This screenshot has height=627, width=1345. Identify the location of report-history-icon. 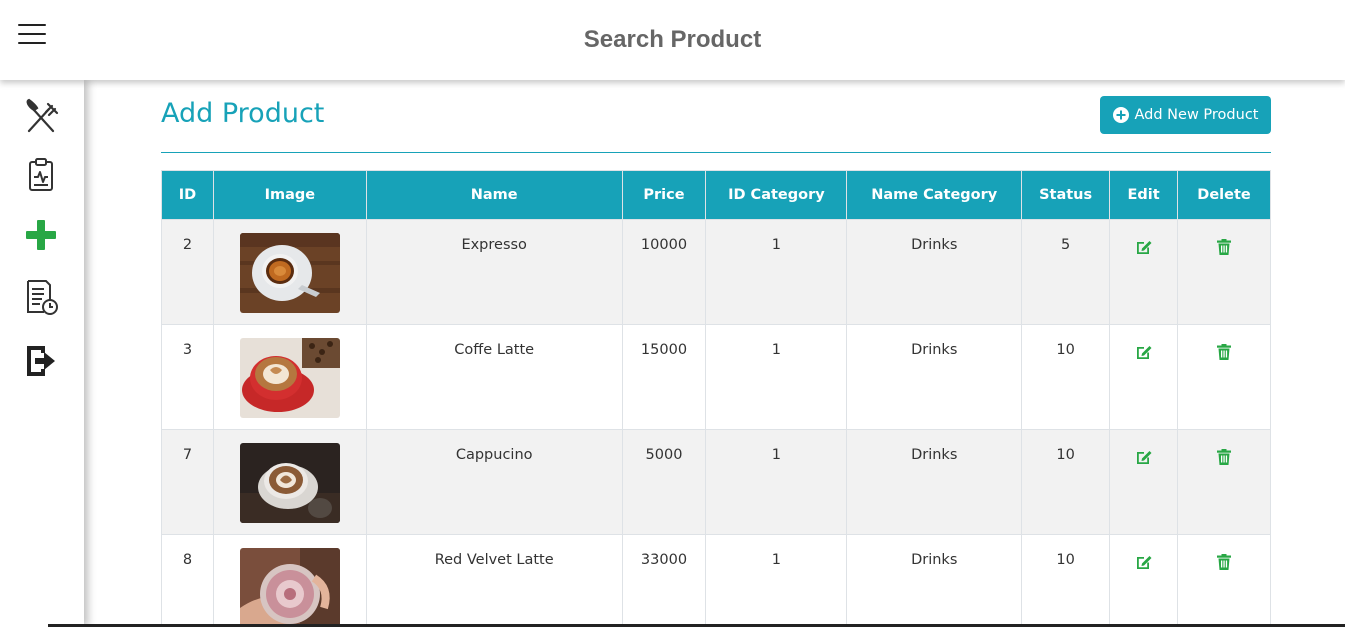
(41, 297).